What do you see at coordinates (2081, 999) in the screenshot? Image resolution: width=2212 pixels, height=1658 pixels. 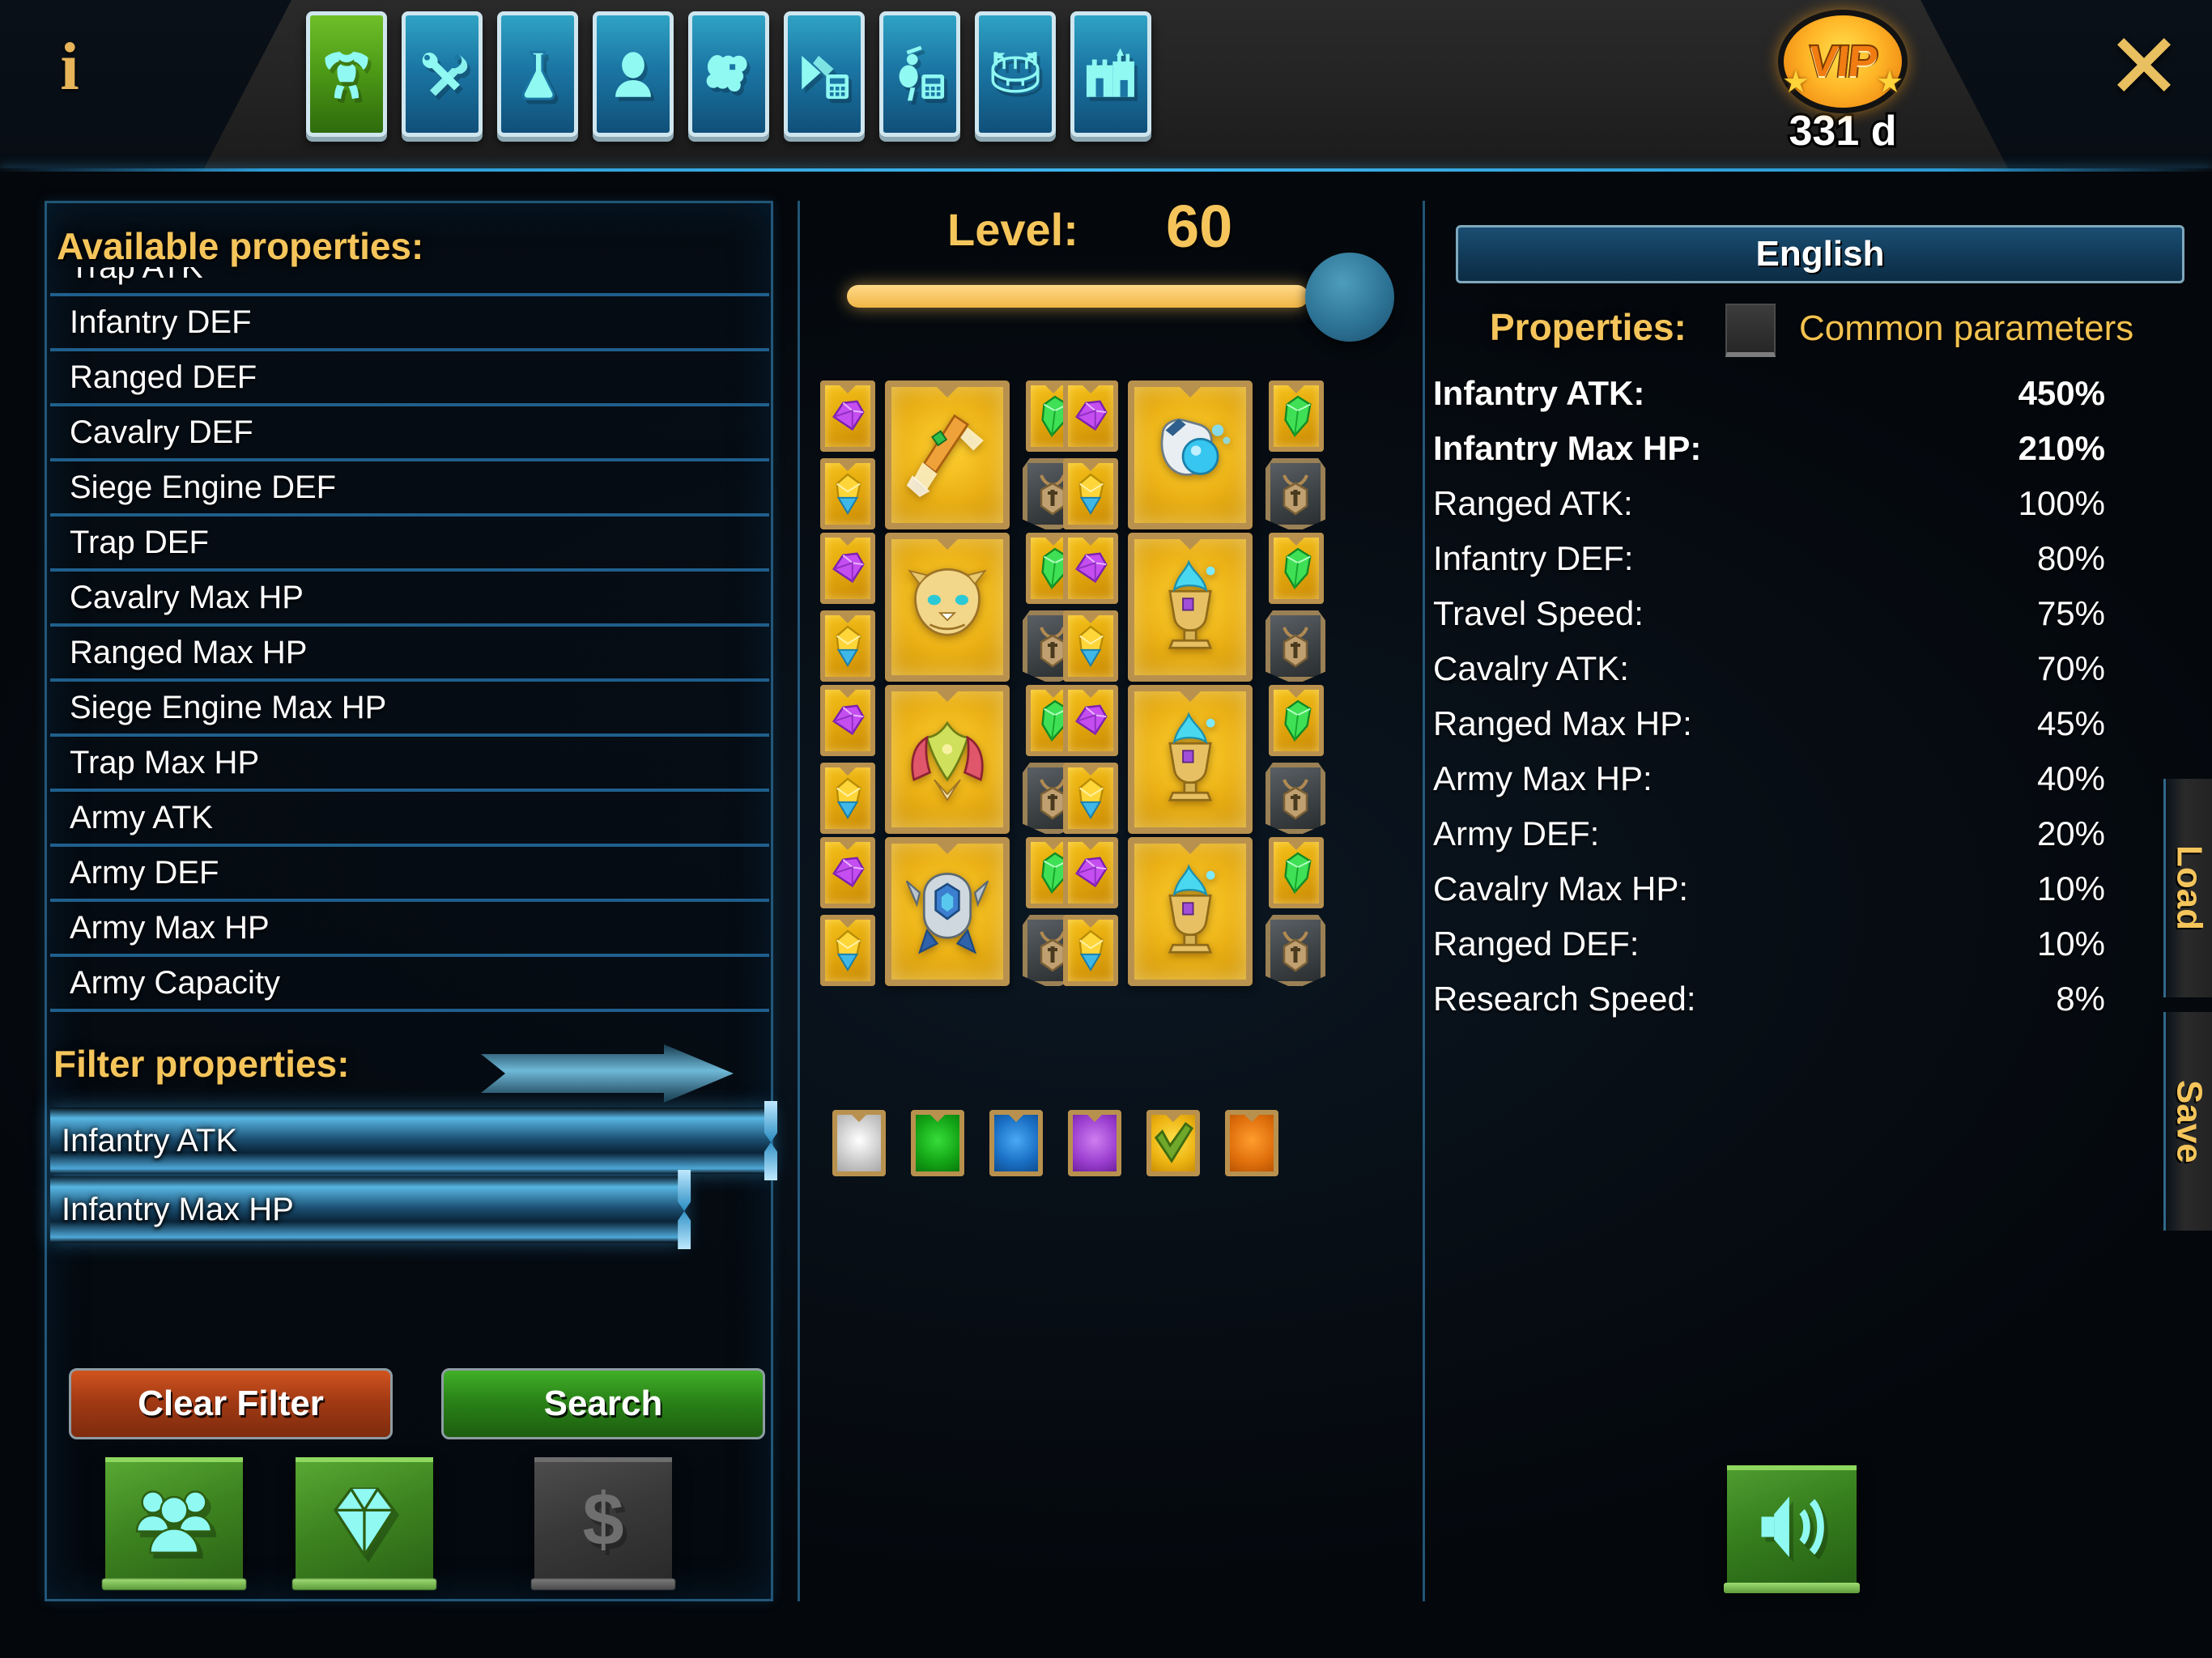 I see `stat-value: 8%` at bounding box center [2081, 999].